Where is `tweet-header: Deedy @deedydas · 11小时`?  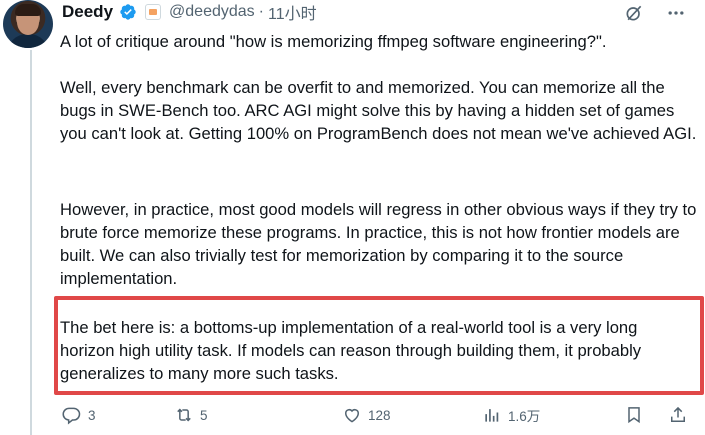 tweet-header: Deedy @deedydas · 11小时 is located at coordinates (189, 12).